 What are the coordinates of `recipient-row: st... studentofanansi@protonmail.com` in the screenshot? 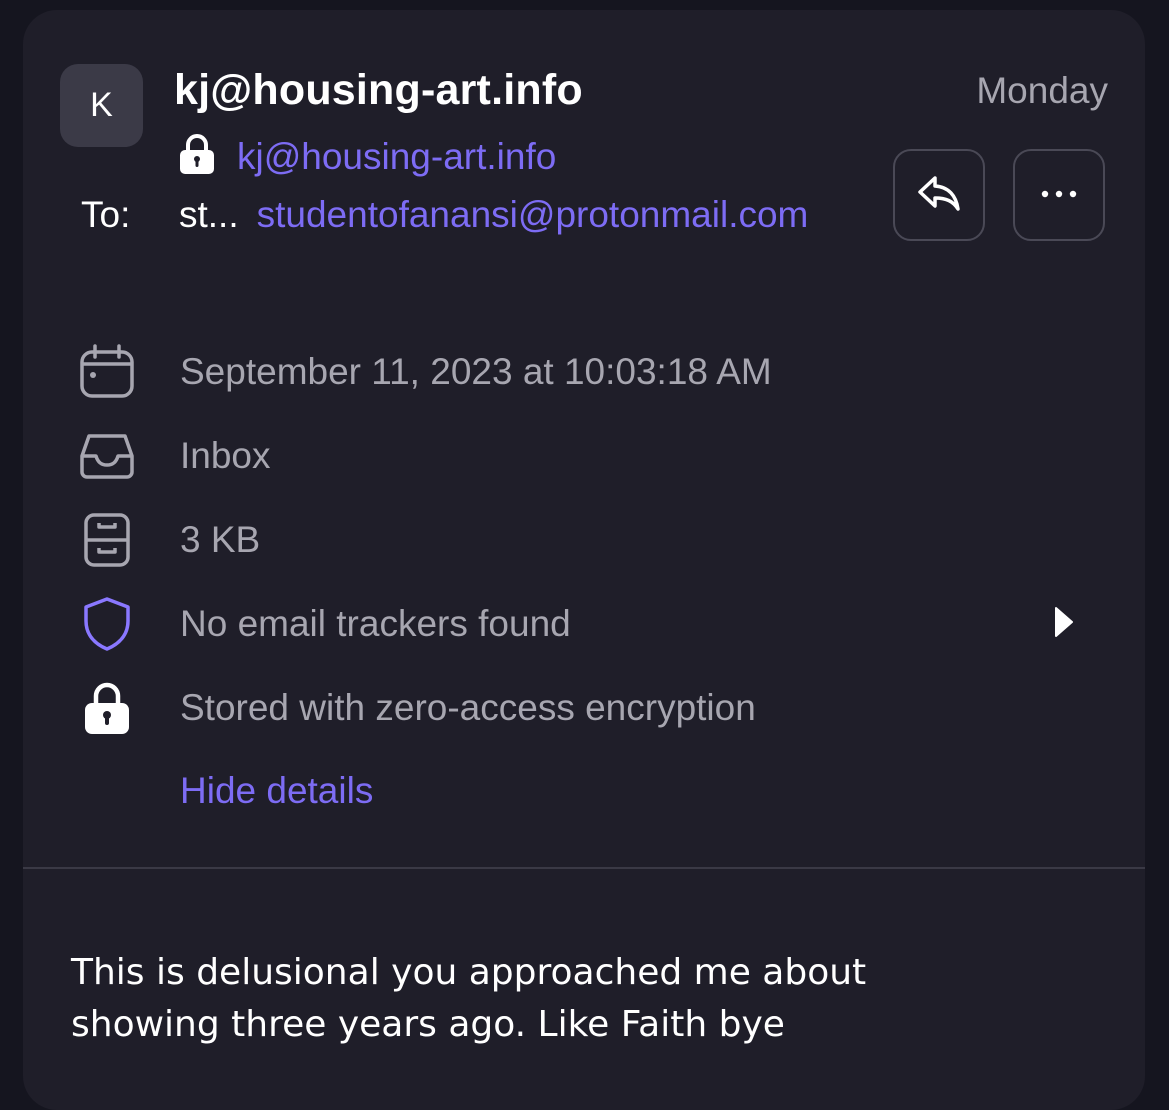 It's located at (493, 215).